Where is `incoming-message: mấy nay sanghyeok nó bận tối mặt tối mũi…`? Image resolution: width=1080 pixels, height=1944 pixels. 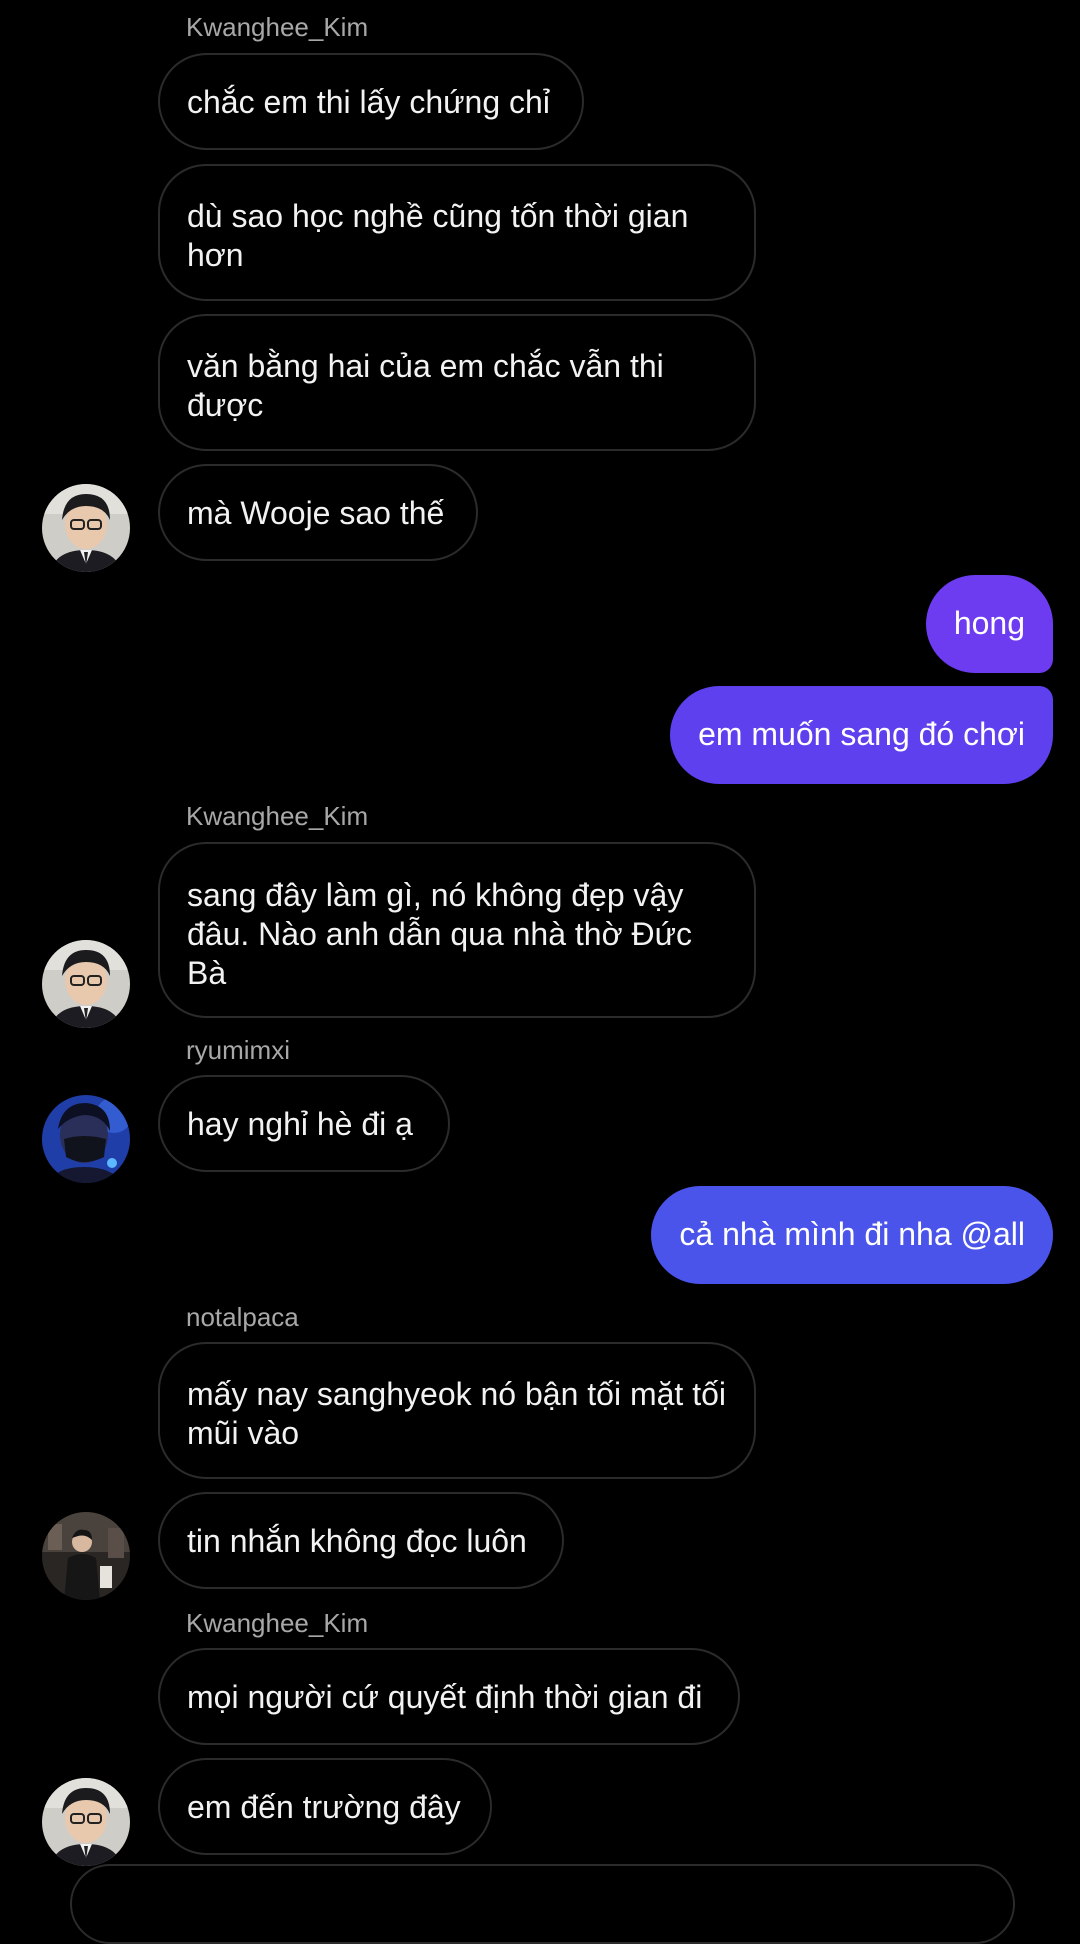
incoming-message: mấy nay sanghyeok nó bận tối mặt tối mũi… is located at coordinates (457, 1410).